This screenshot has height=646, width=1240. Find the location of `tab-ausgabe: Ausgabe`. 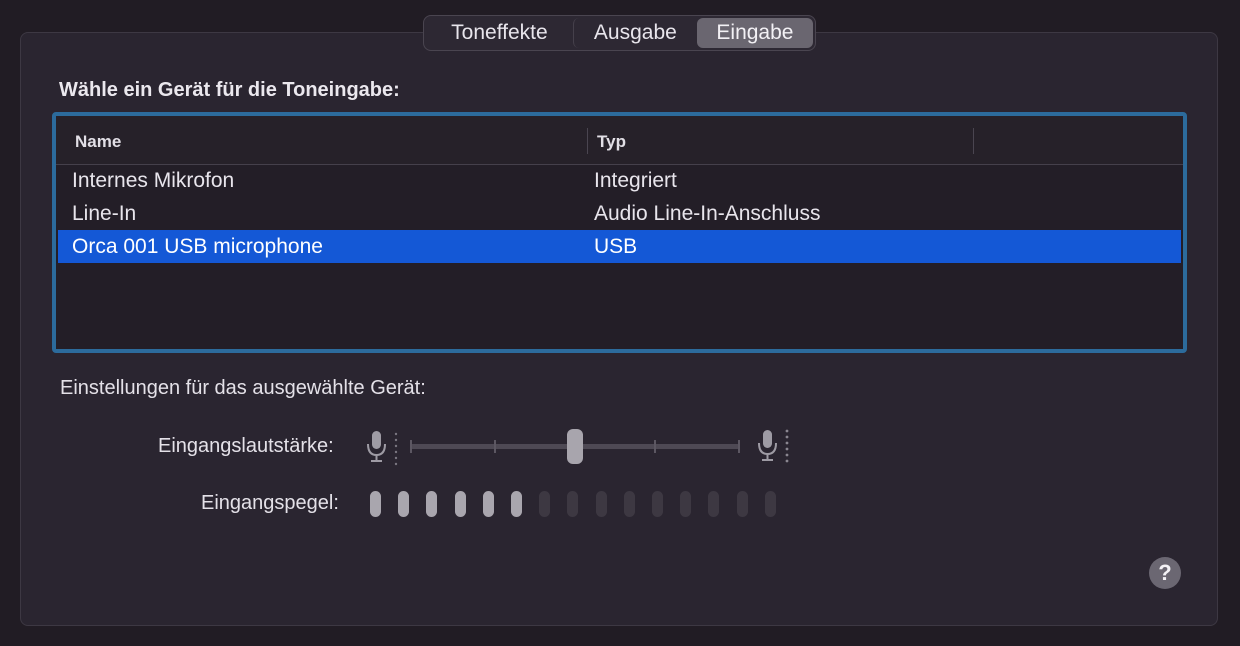

tab-ausgabe: Ausgabe is located at coordinates (634, 33).